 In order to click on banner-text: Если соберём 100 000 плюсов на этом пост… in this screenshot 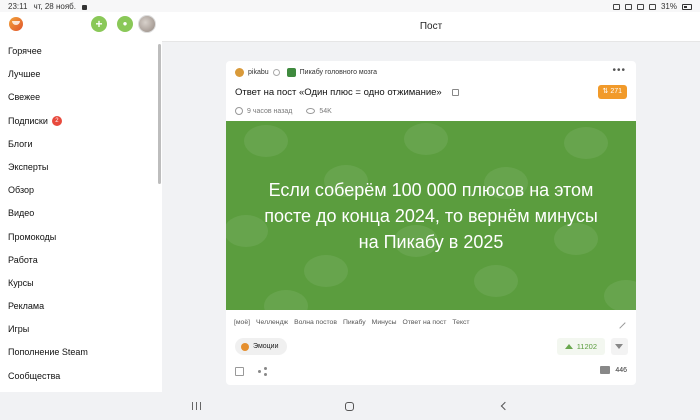, I will do `click(431, 216)`.